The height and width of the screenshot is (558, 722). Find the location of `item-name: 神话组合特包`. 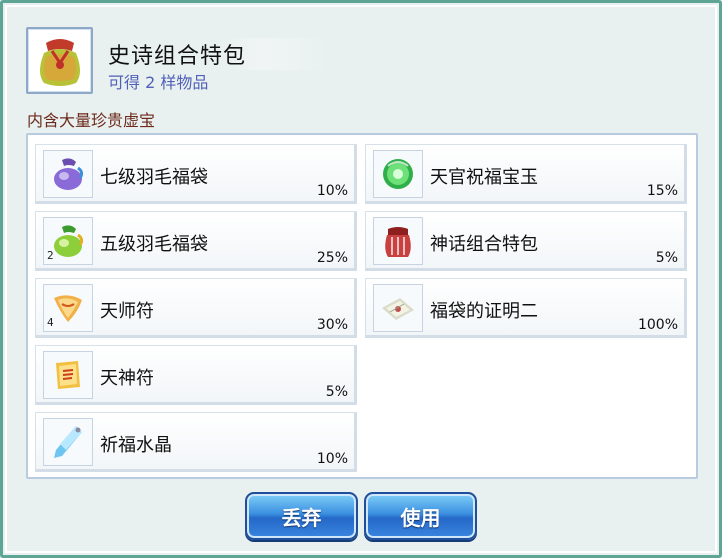

item-name: 神话组合特包 is located at coordinates (484, 244).